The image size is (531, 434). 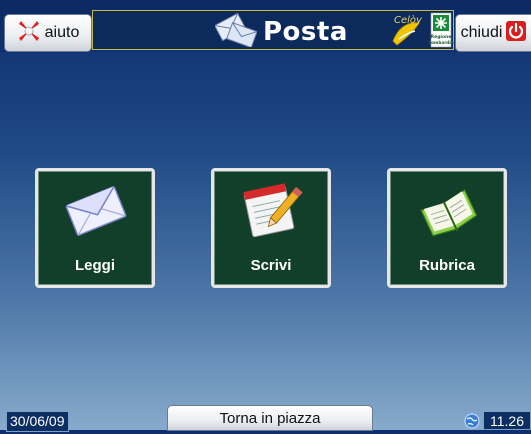 What do you see at coordinates (62, 32) in the screenshot?
I see `help-label: aiuto` at bounding box center [62, 32].